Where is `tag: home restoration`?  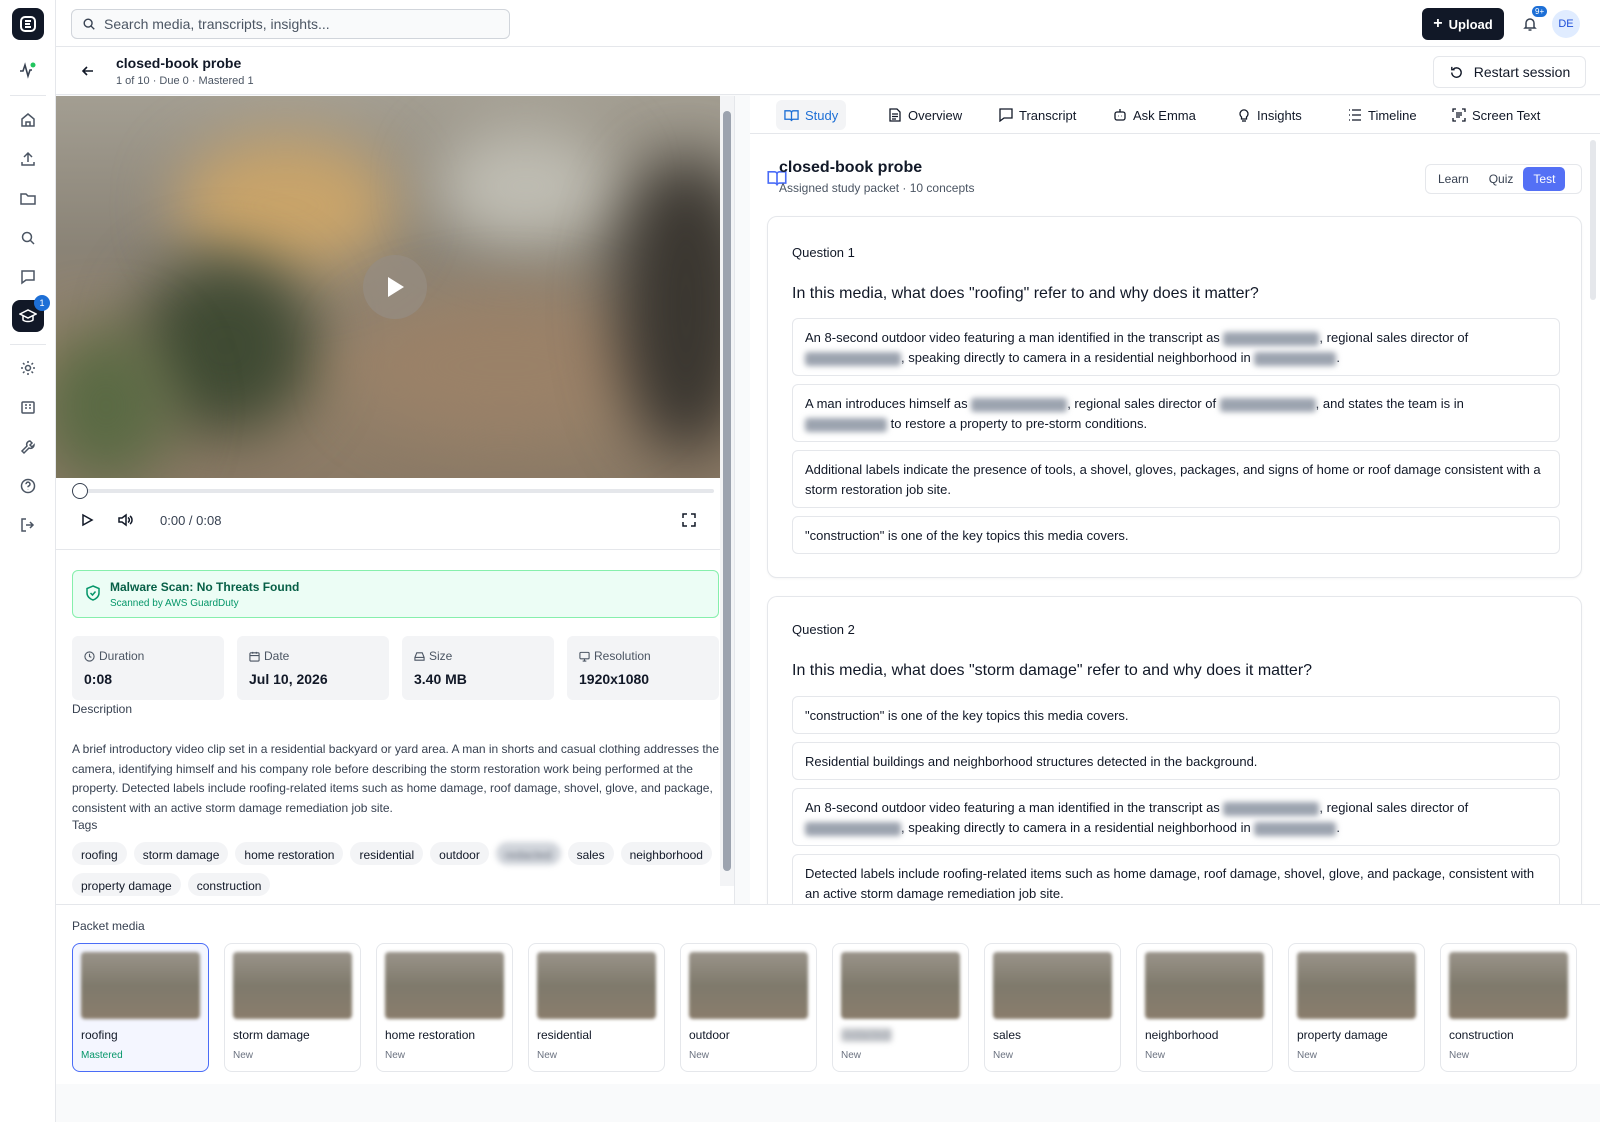
tag: home restoration is located at coordinates (289, 853).